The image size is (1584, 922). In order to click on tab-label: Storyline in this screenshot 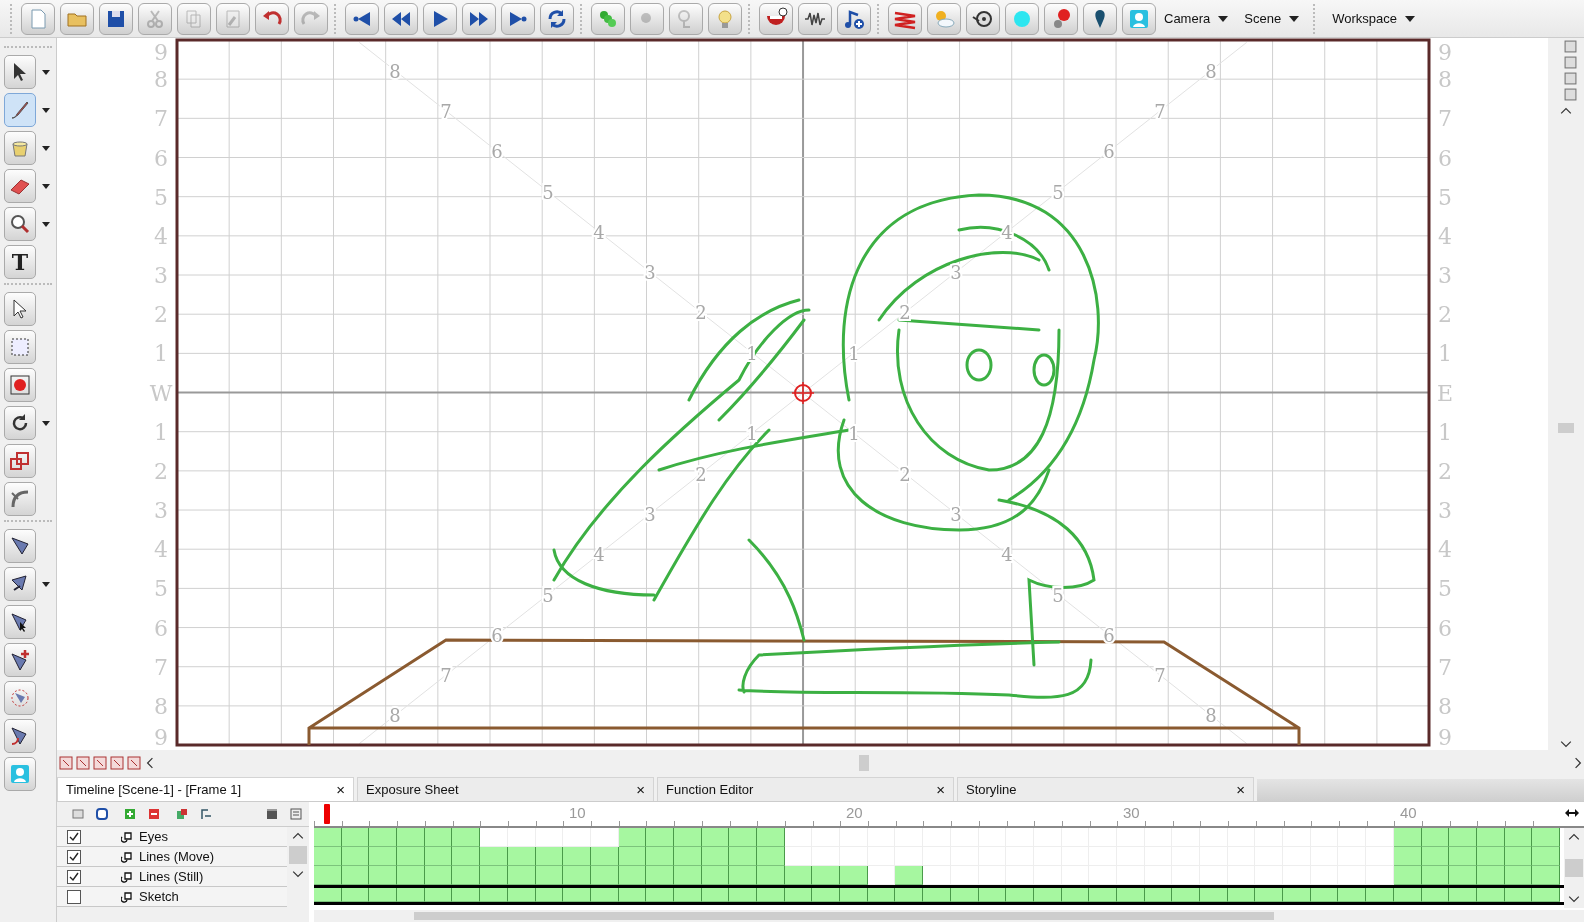, I will do `click(991, 789)`.